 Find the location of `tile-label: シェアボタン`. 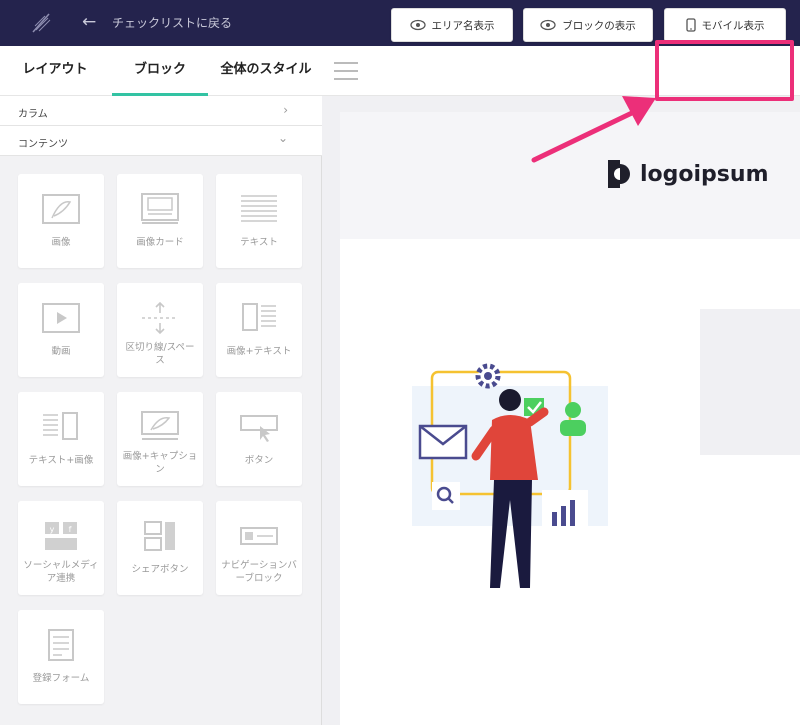

tile-label: シェアボタン is located at coordinates (160, 569).